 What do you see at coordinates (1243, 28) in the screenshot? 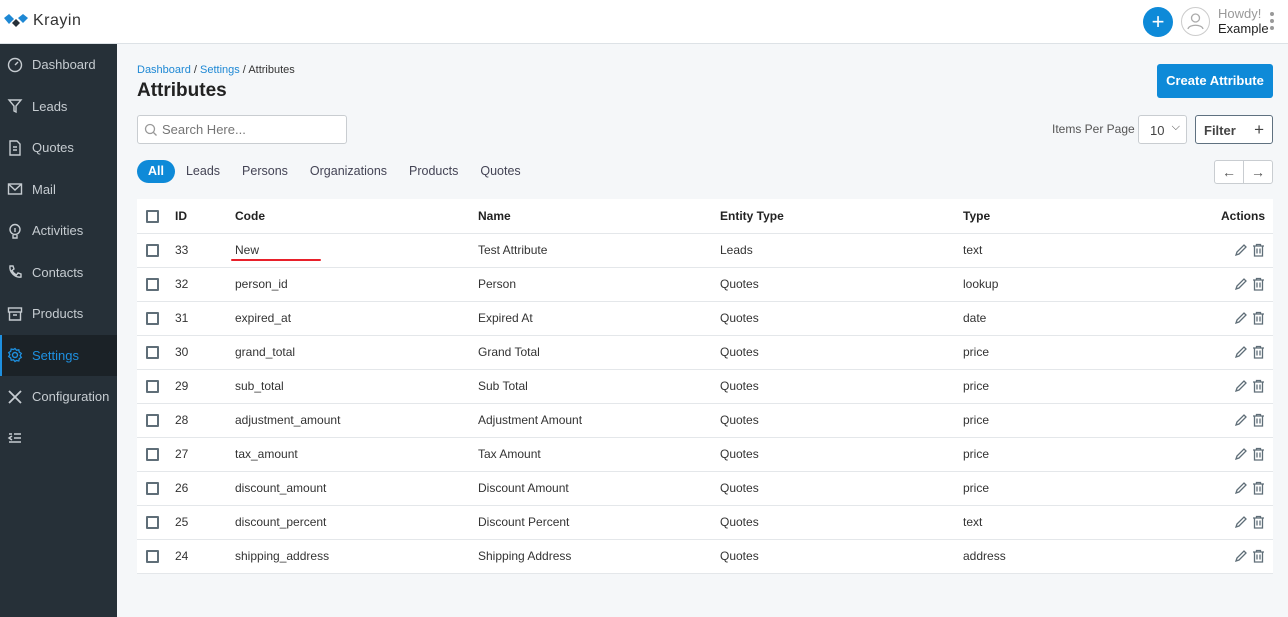
I see `user-name: Example` at bounding box center [1243, 28].